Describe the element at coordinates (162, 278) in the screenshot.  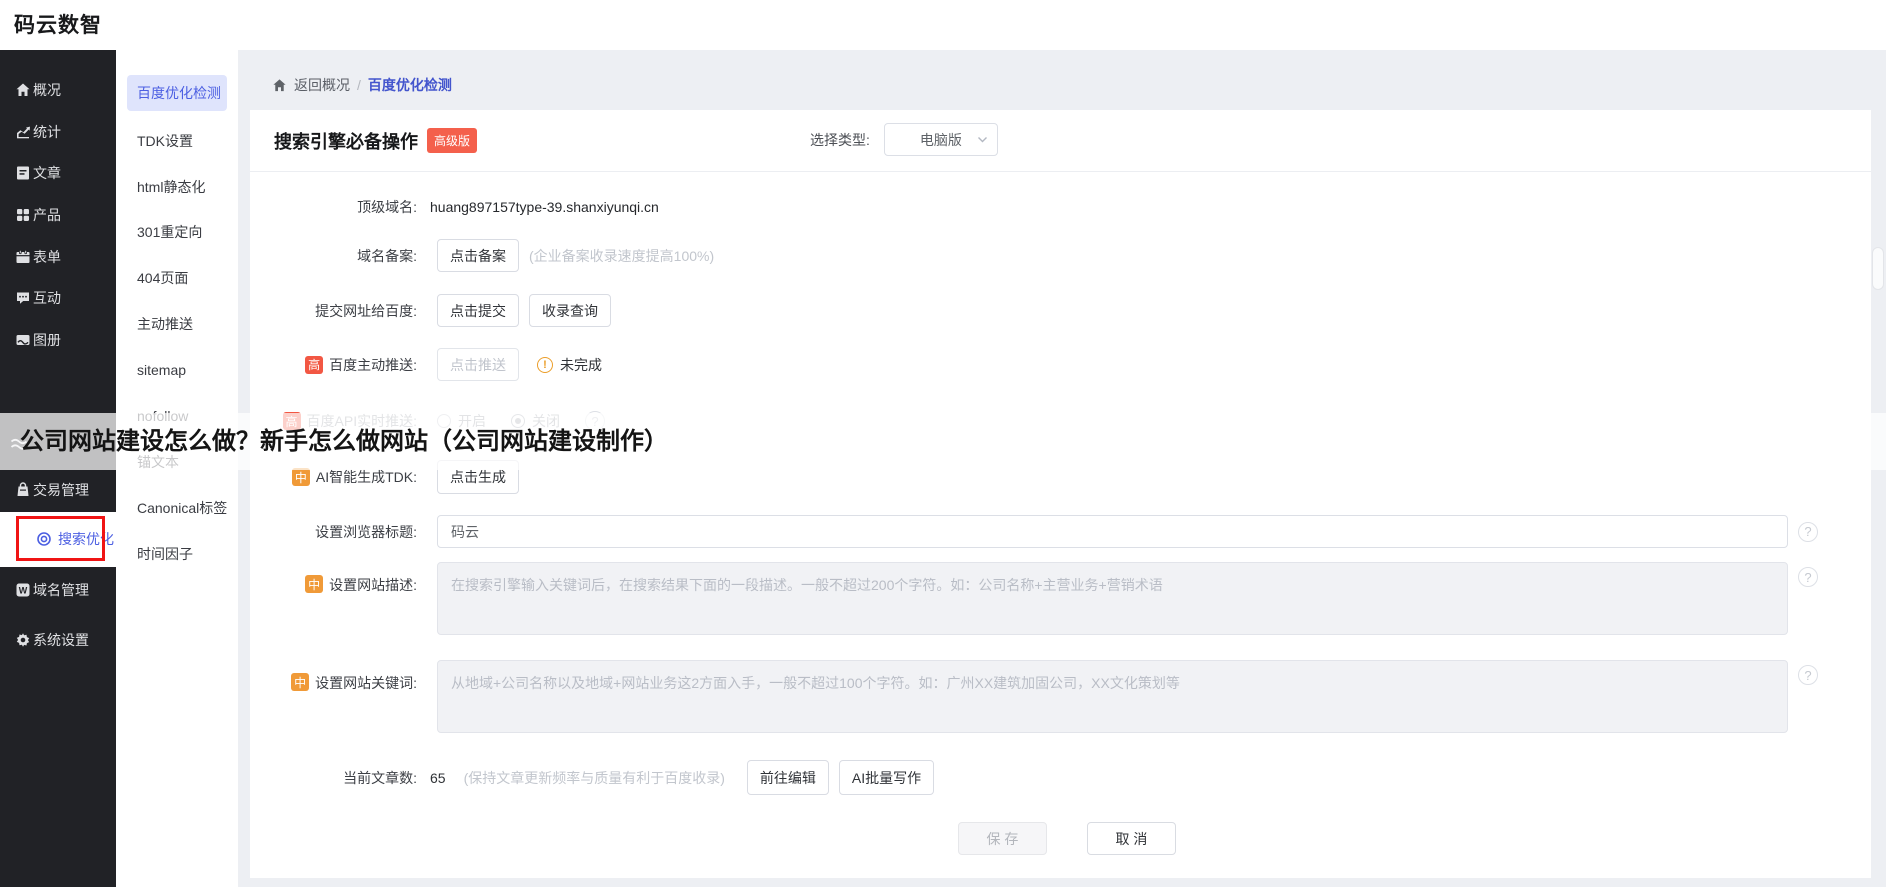
I see `submenu-item-404: 404页面` at that location.